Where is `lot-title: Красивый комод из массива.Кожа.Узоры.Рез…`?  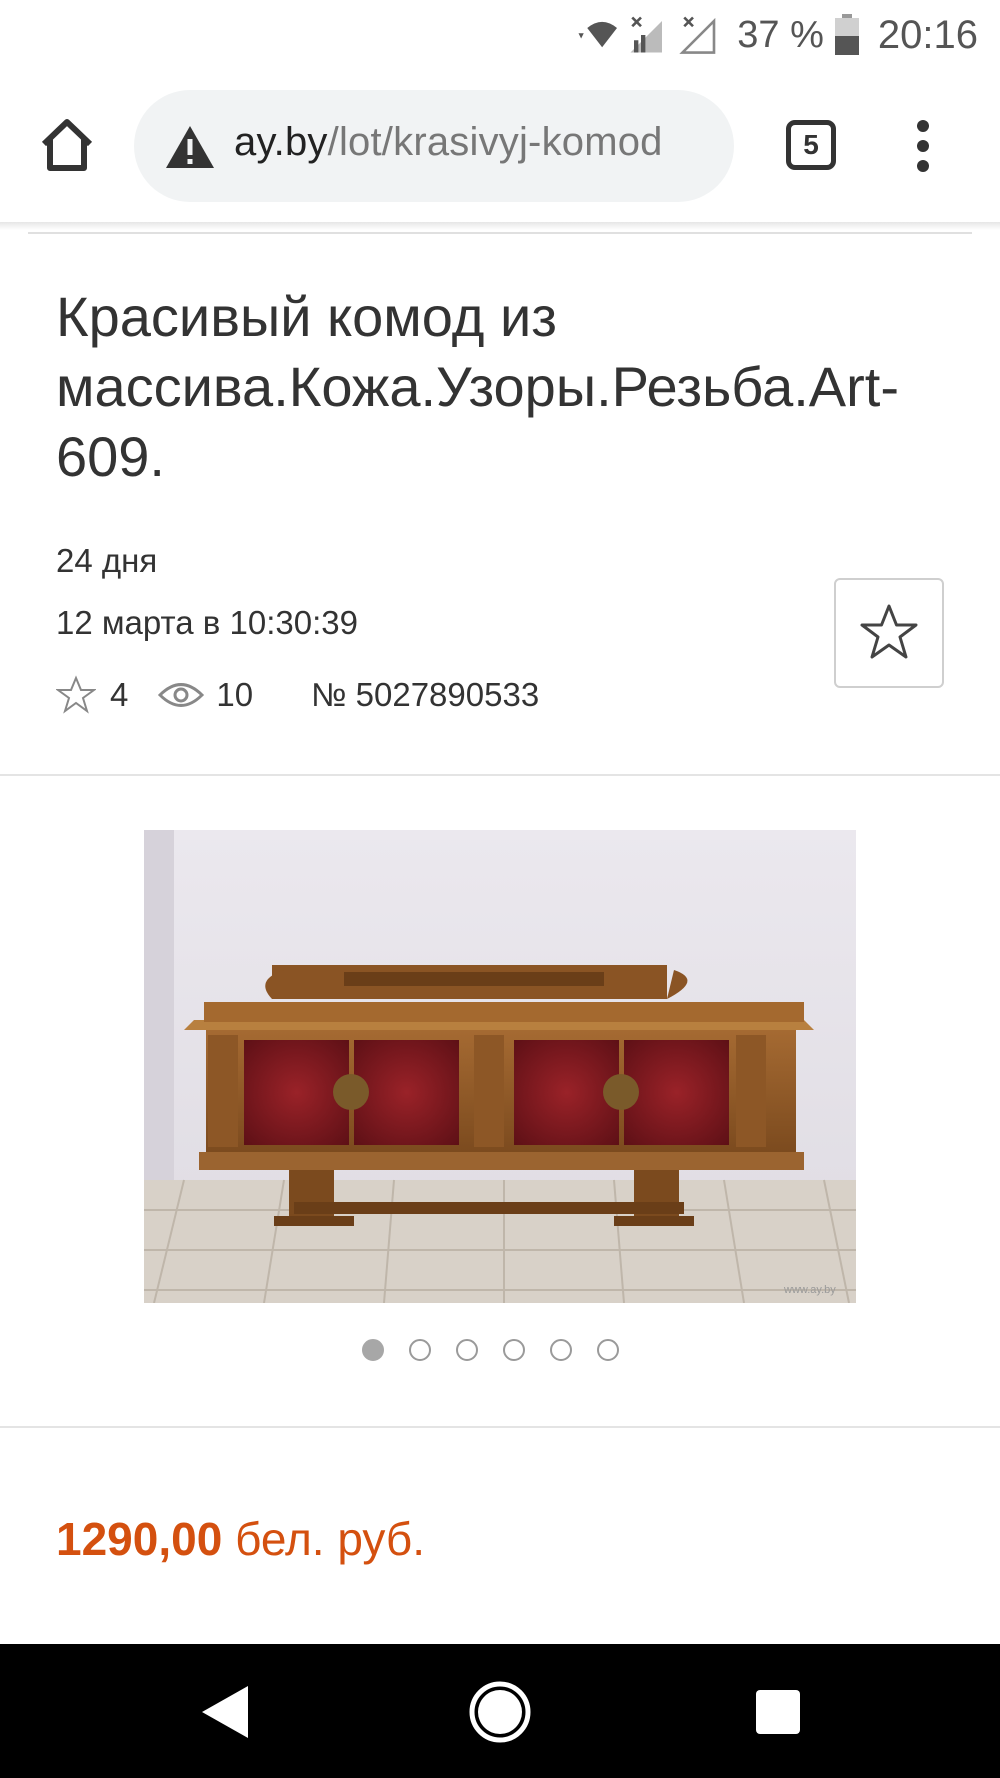
lot-title: Красивый комод из массива.Кожа.Узоры.Рез… is located at coordinates (477, 386).